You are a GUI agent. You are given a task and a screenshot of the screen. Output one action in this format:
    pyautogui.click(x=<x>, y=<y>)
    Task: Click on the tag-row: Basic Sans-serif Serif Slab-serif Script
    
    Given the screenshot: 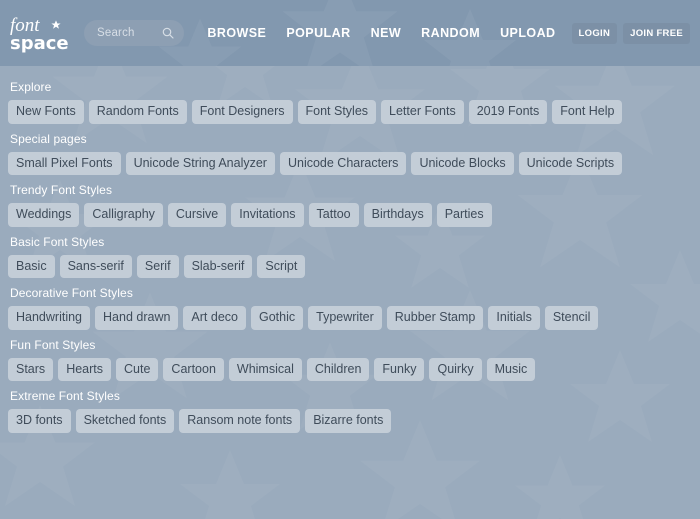 What is the action you would take?
    pyautogui.click(x=350, y=266)
    